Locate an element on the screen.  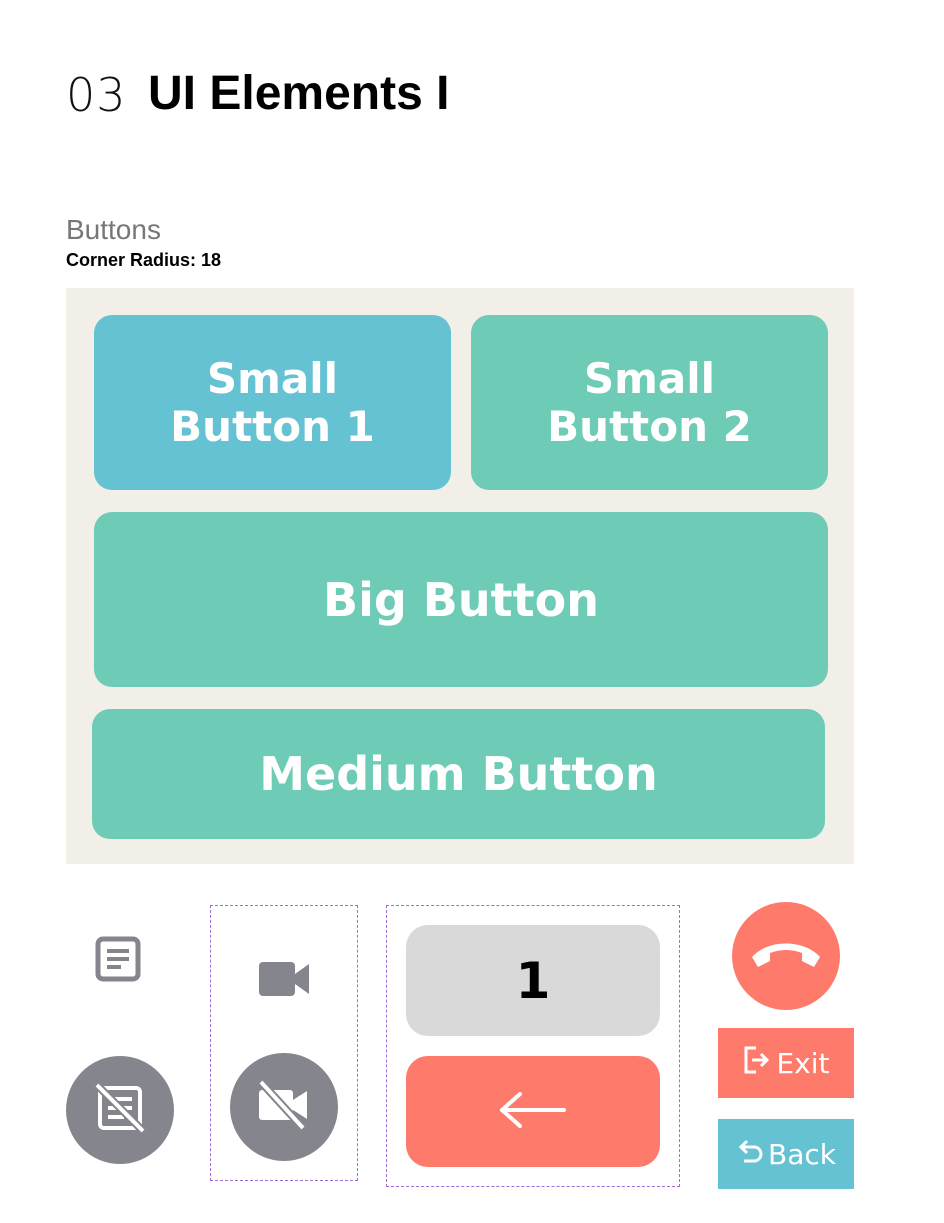
exit-icon is located at coordinates (756, 1063).